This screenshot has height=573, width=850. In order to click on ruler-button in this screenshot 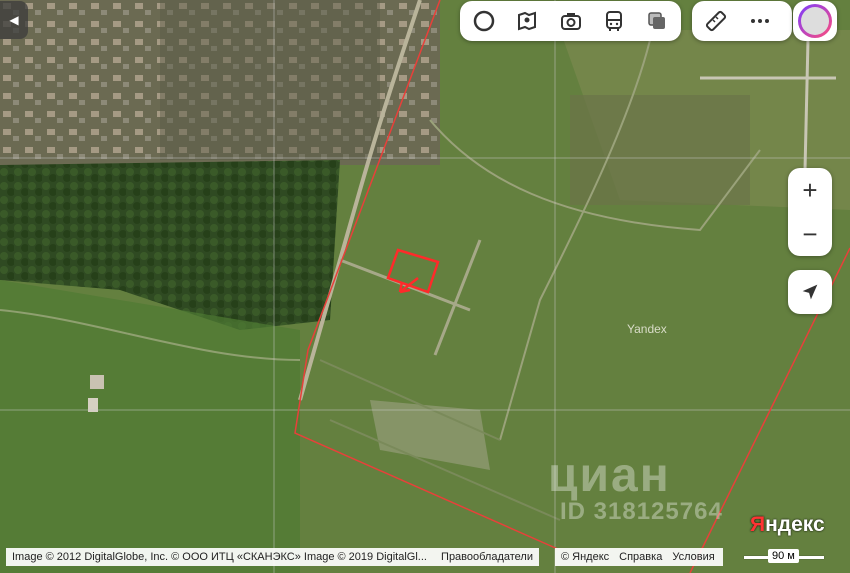, I will do `click(716, 21)`.